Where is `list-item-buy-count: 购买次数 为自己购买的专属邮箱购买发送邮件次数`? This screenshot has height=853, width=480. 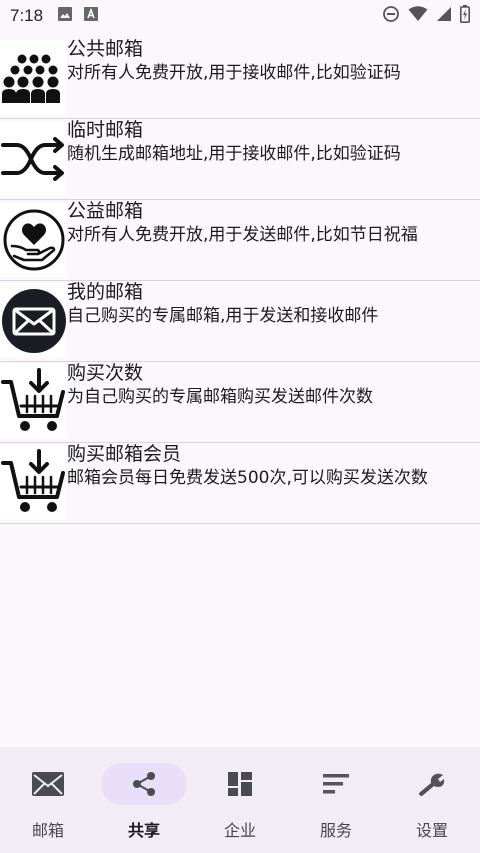
list-item-buy-count: 购买次数 为自己购买的专属邮箱购买发送邮件次数 is located at coordinates (240, 402).